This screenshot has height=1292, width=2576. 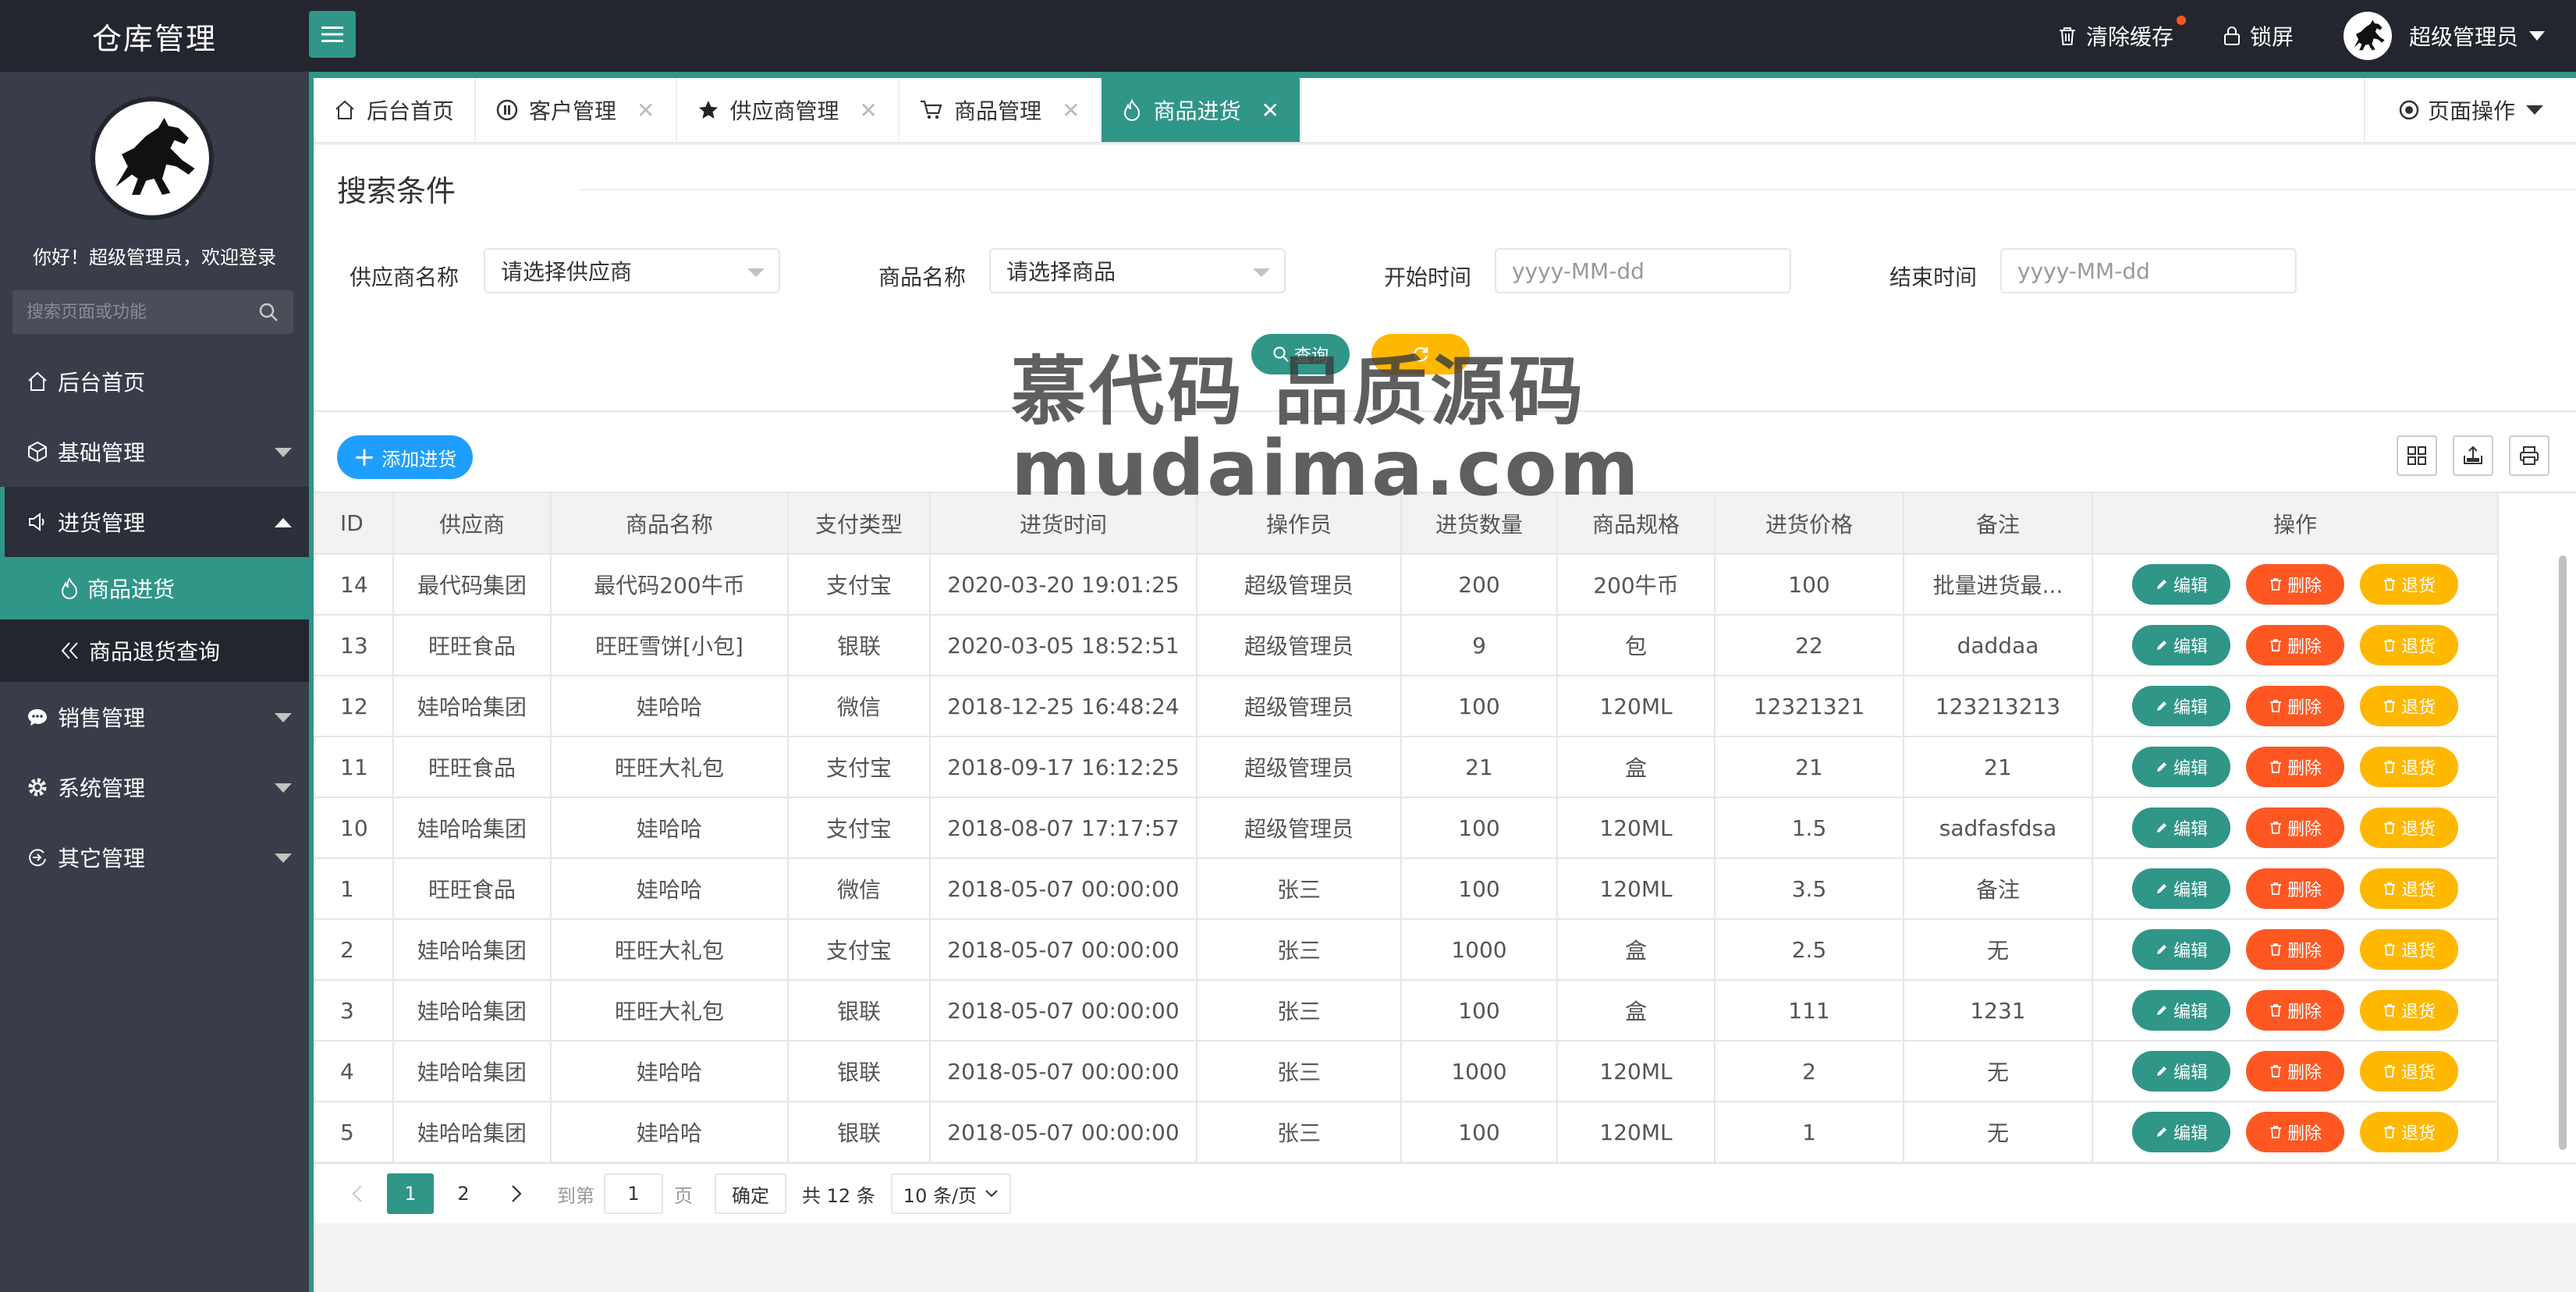 I want to click on next-page-button, so click(x=516, y=1193).